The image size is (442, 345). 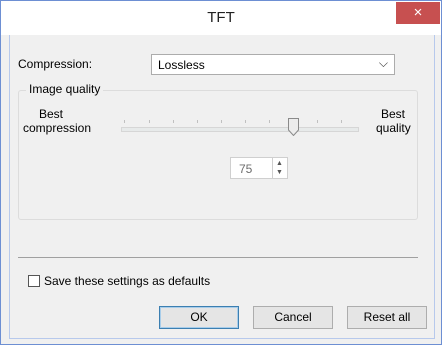 I want to click on quality-value: 75, so click(x=245, y=169).